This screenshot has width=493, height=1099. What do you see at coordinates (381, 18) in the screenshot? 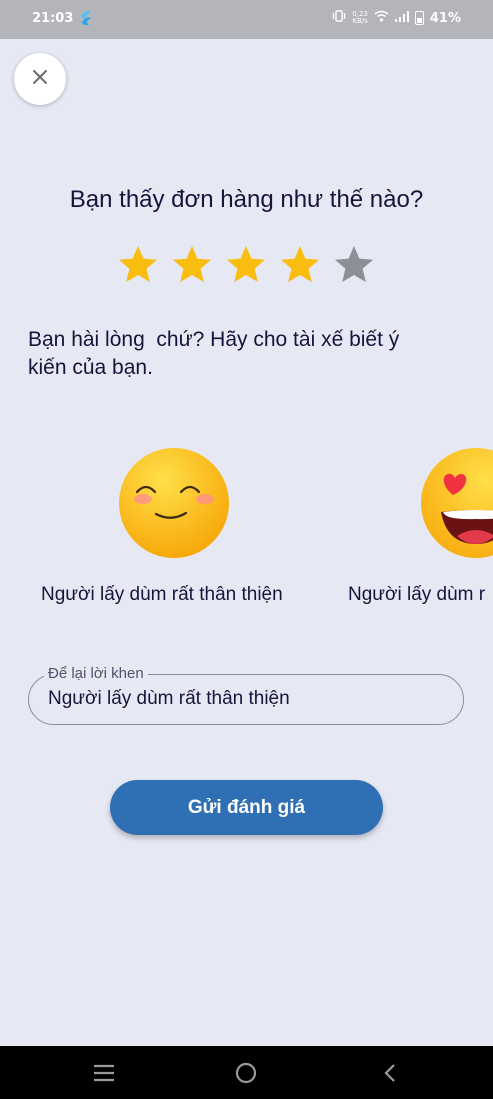
I see `wifi-icon` at bounding box center [381, 18].